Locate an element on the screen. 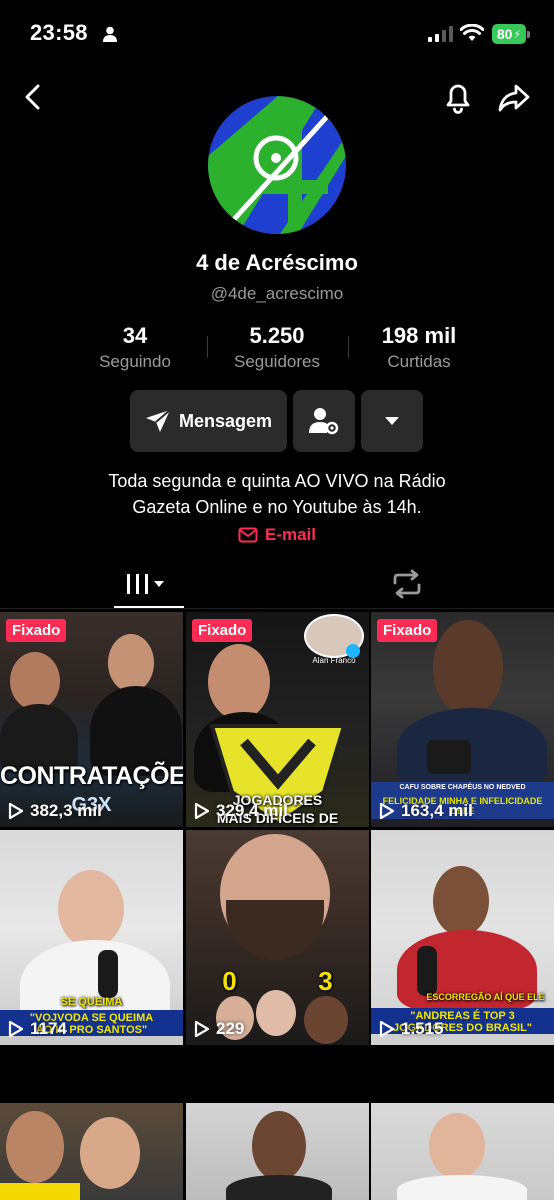  content-tabs is located at coordinates (277, 584).